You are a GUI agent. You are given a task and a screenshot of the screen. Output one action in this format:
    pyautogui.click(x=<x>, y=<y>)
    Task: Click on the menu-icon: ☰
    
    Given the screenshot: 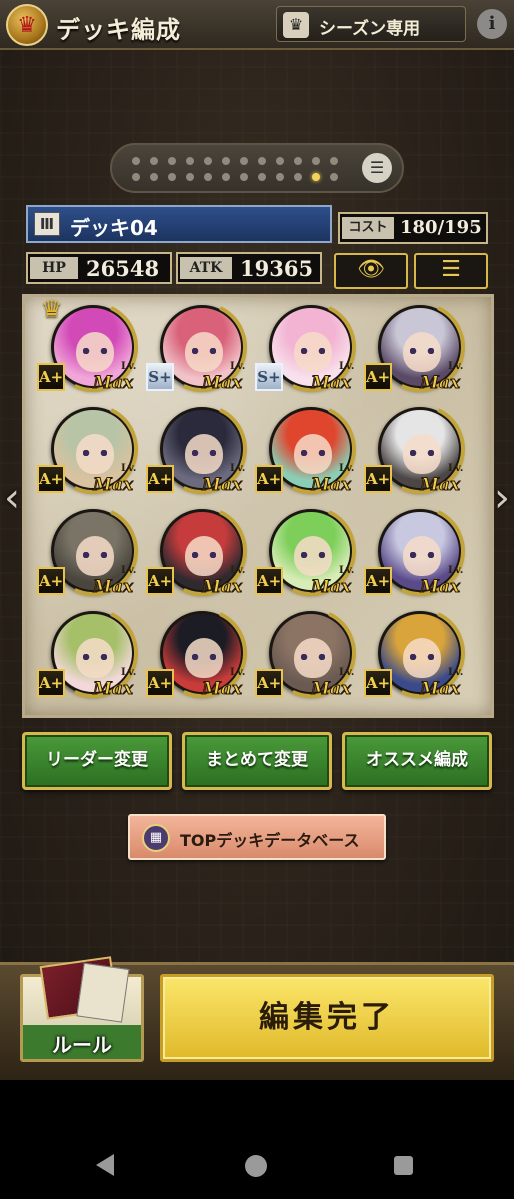 What is the action you would take?
    pyautogui.click(x=451, y=269)
    